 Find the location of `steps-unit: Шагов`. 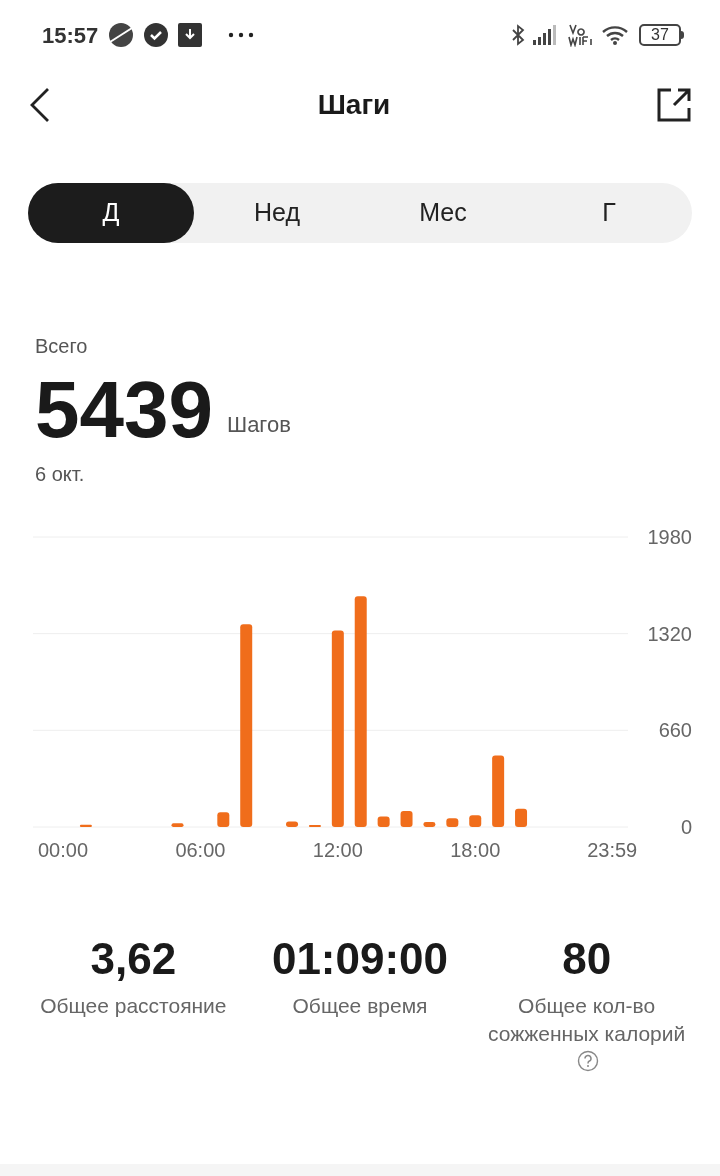

steps-unit: Шагов is located at coordinates (258, 425).